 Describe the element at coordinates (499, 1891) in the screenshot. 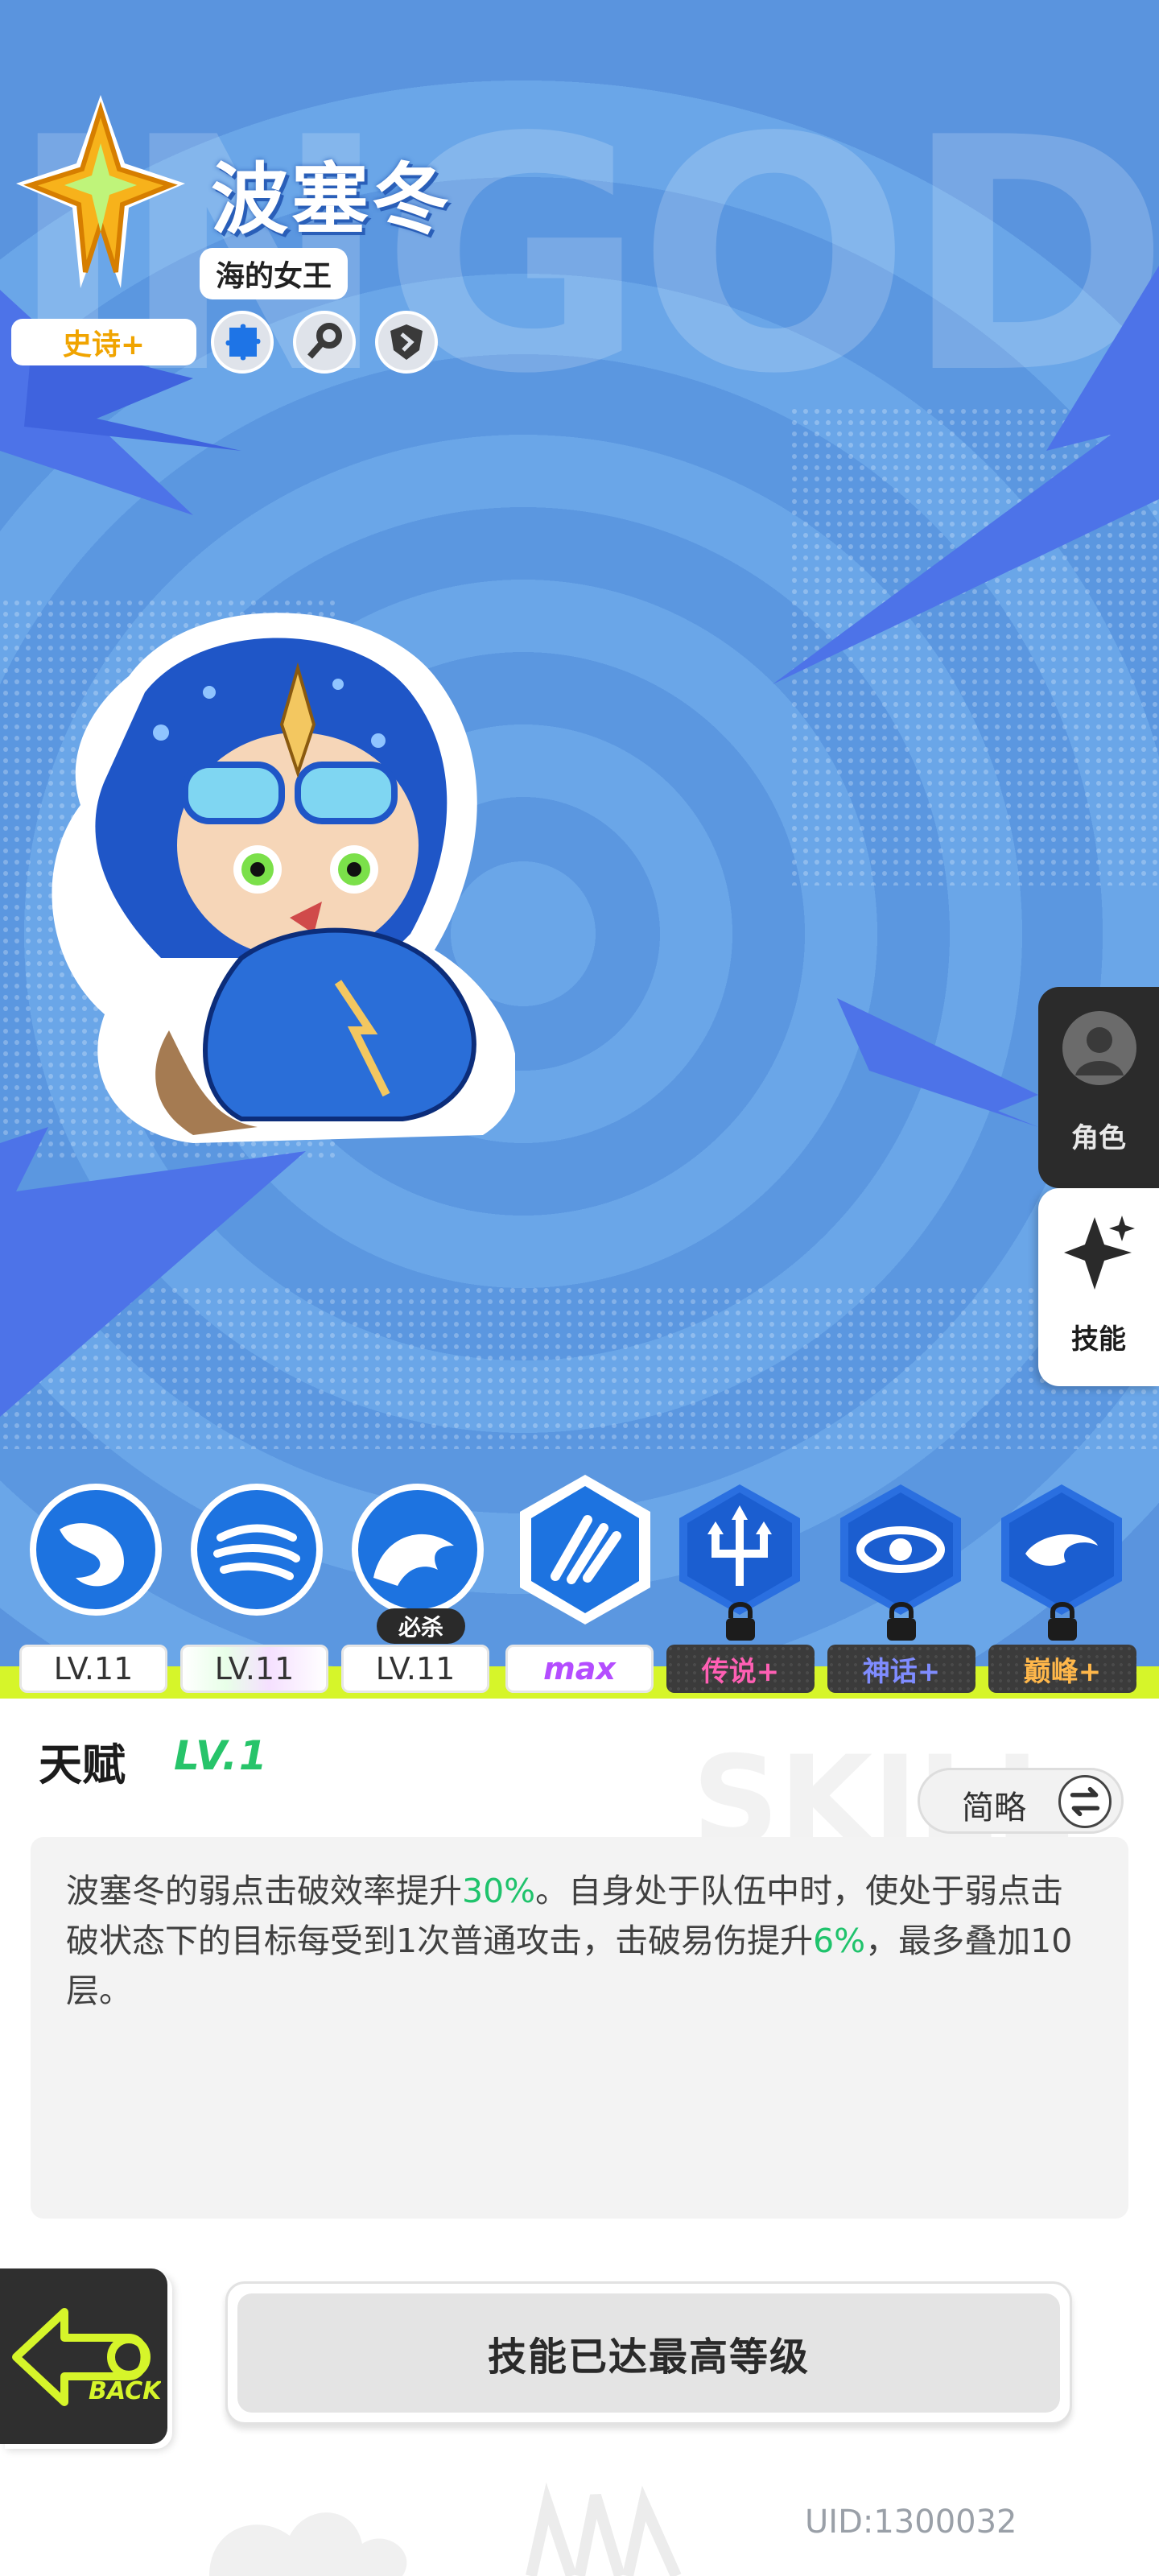

I see `description-highlight: 30%` at that location.